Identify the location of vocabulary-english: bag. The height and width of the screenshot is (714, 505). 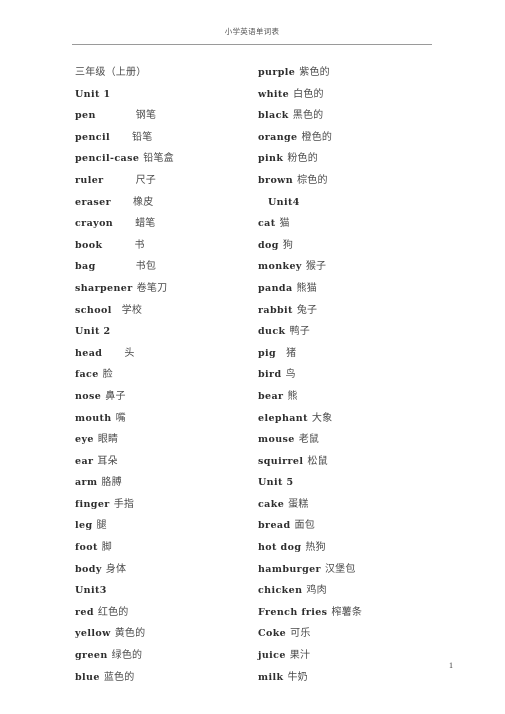
(85, 267).